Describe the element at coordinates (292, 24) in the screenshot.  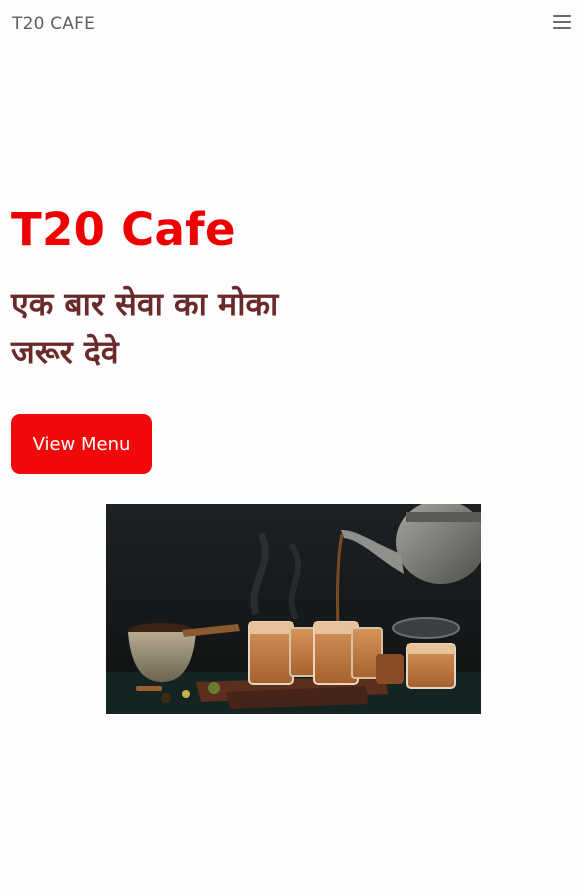
I see `navbar: T20 CAFE` at that location.